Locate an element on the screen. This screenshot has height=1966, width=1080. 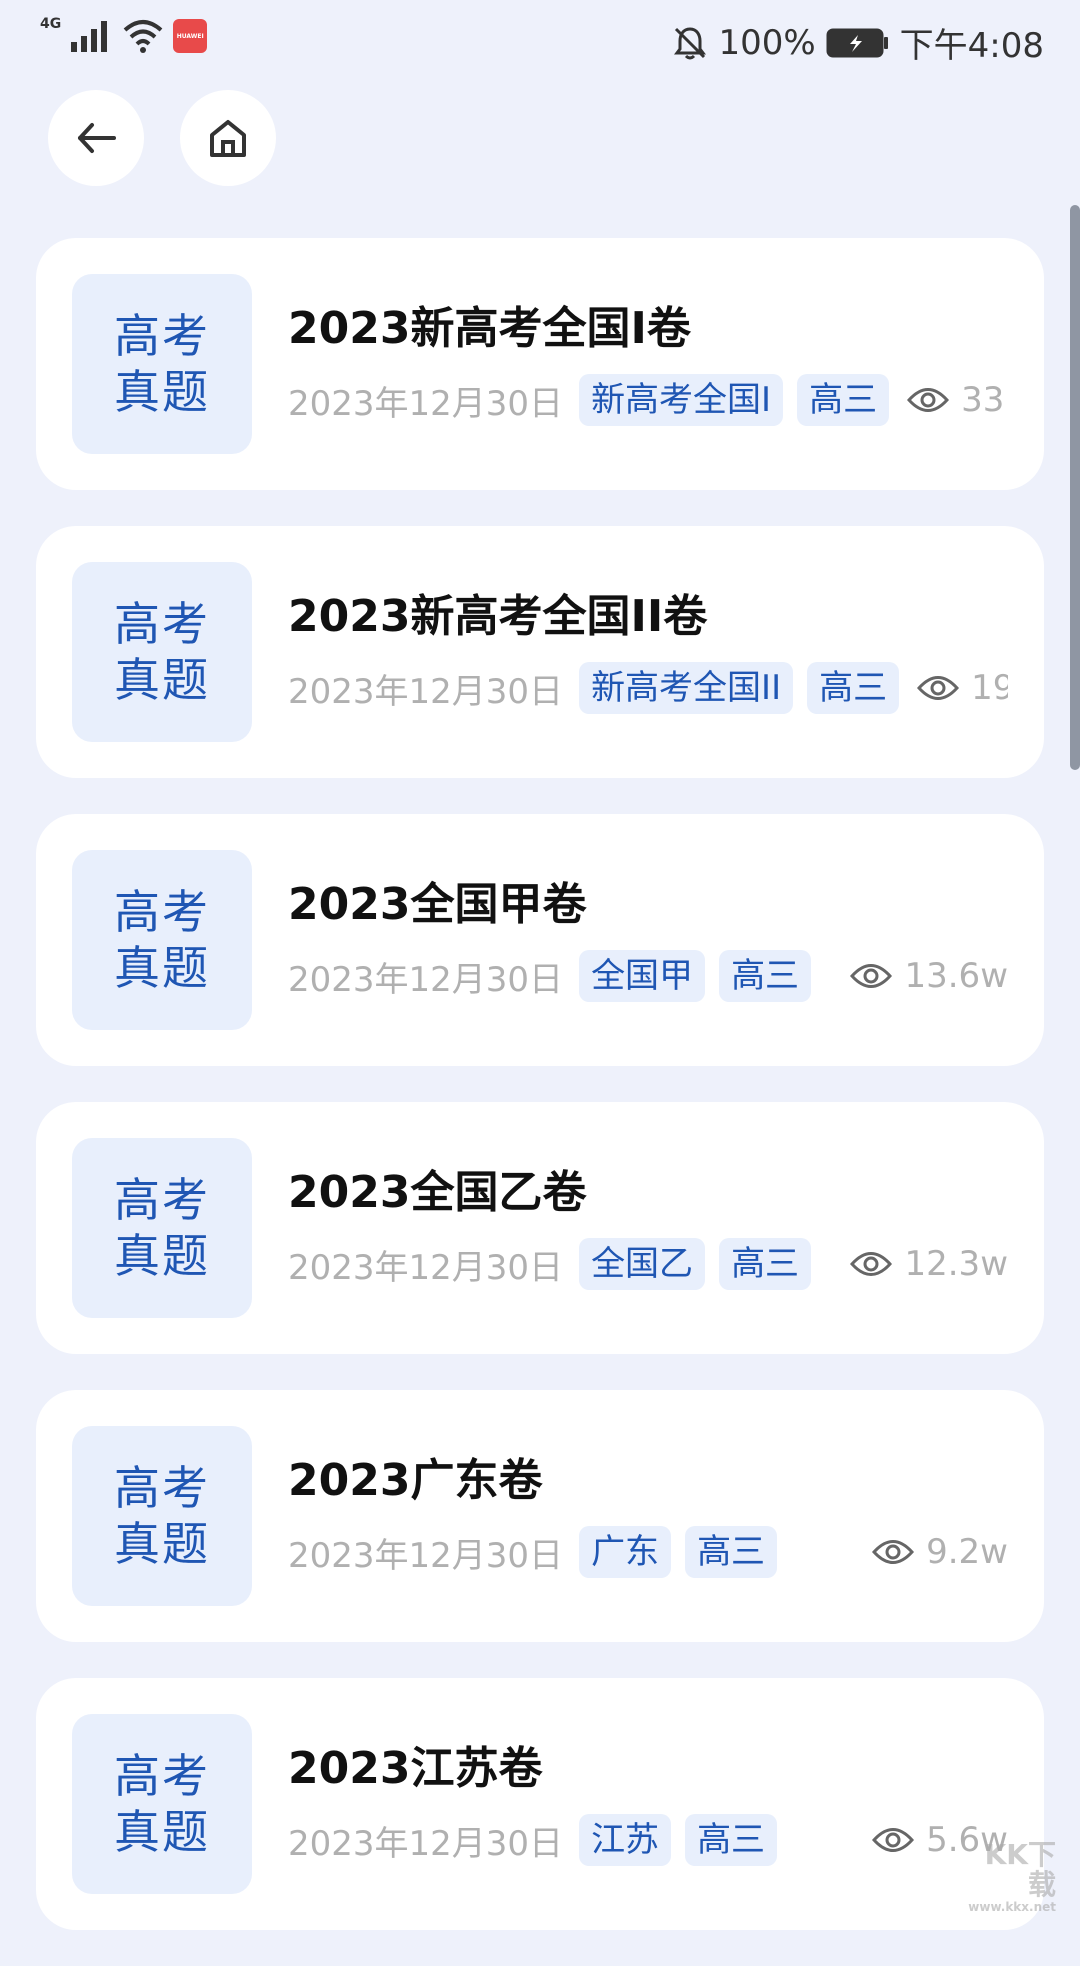
view-count-value: 19. is located at coordinates (989, 688).